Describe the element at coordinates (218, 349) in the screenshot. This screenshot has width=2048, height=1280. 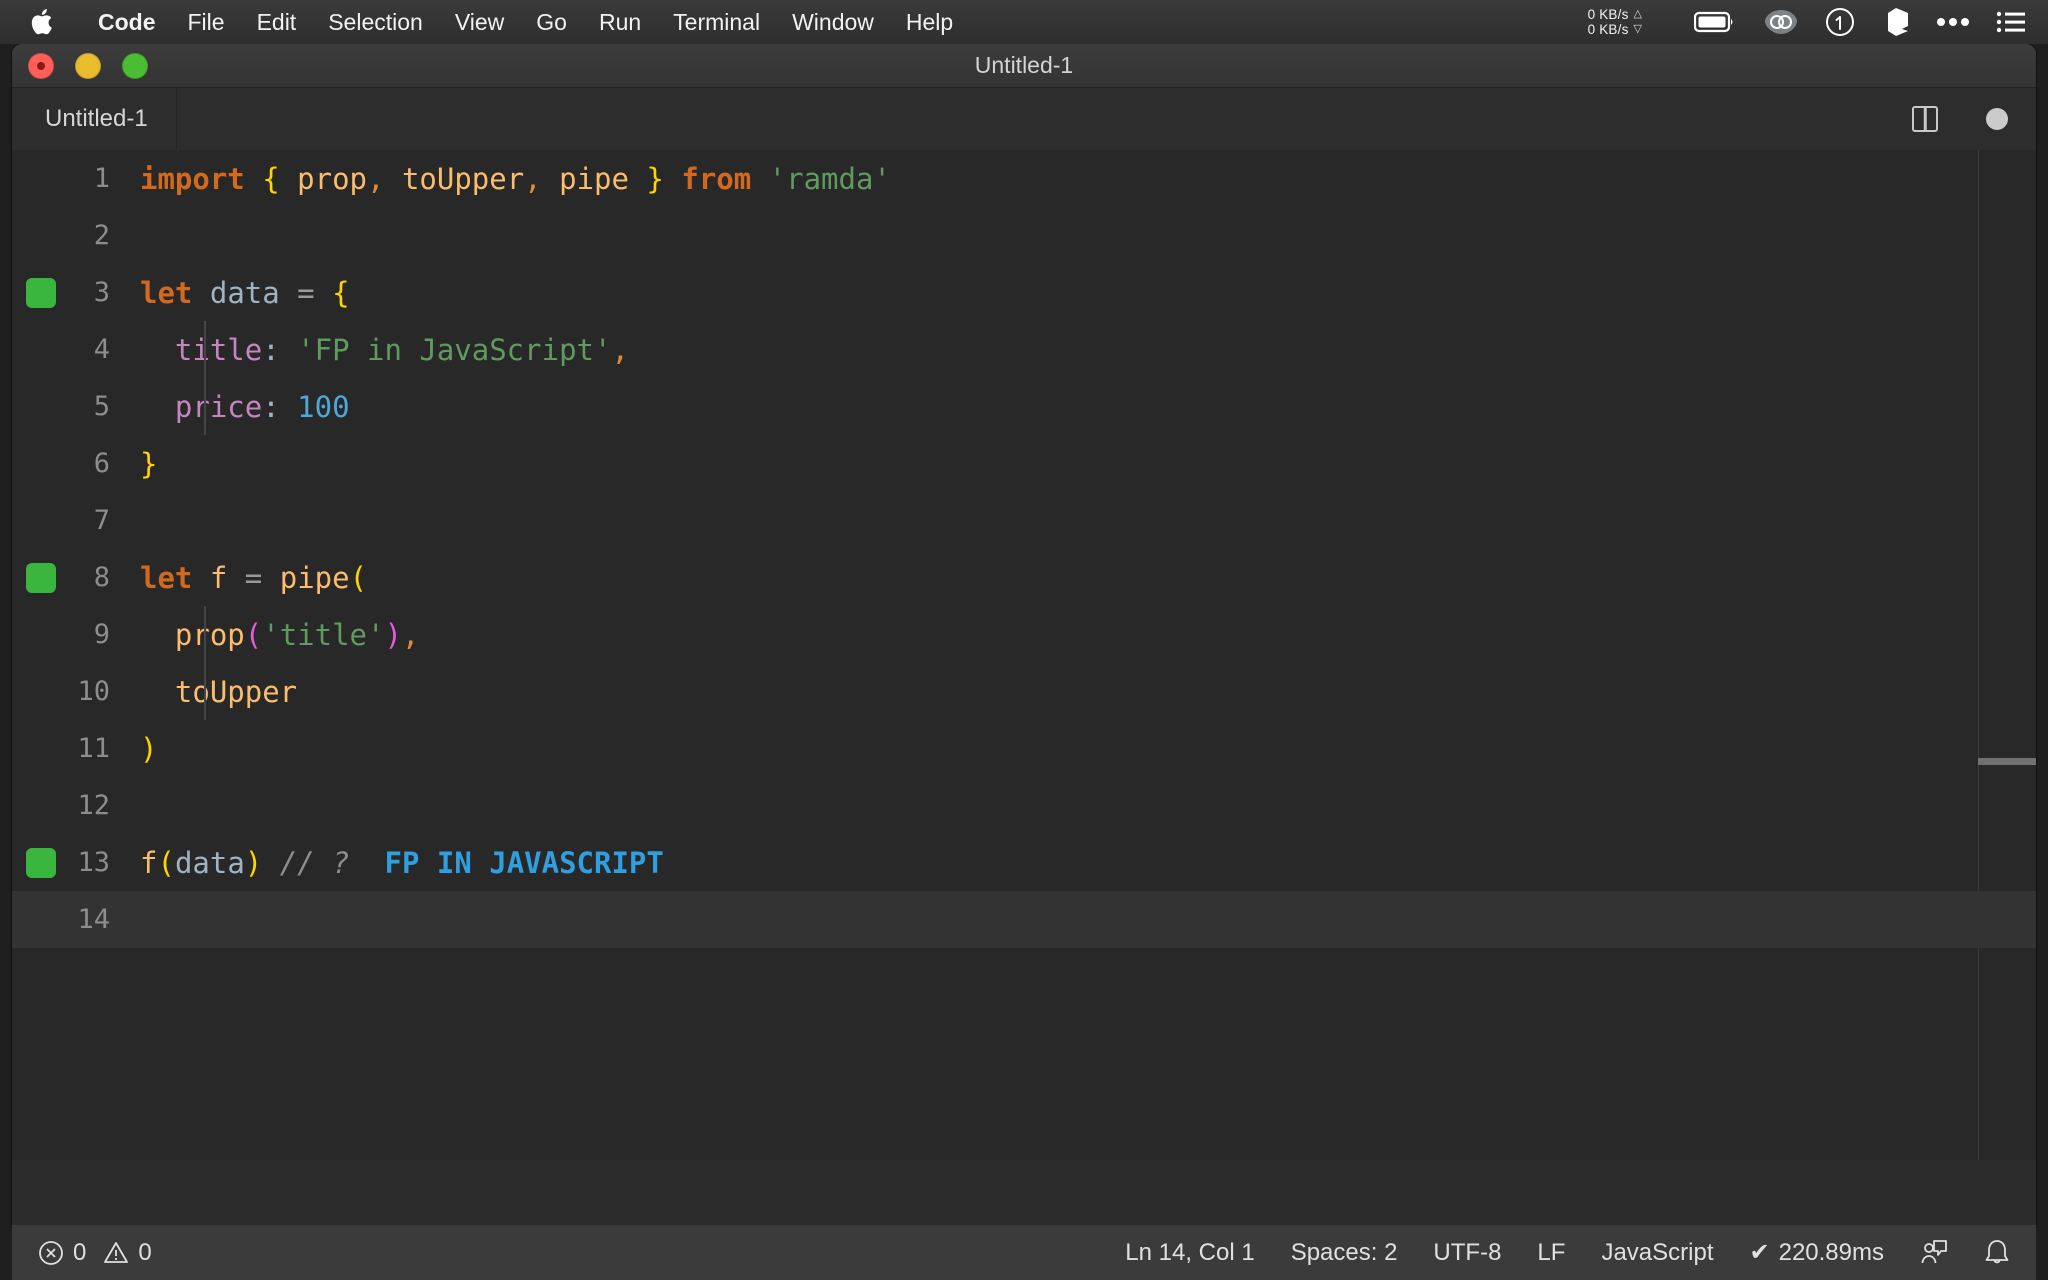
I see `token-prop: title` at that location.